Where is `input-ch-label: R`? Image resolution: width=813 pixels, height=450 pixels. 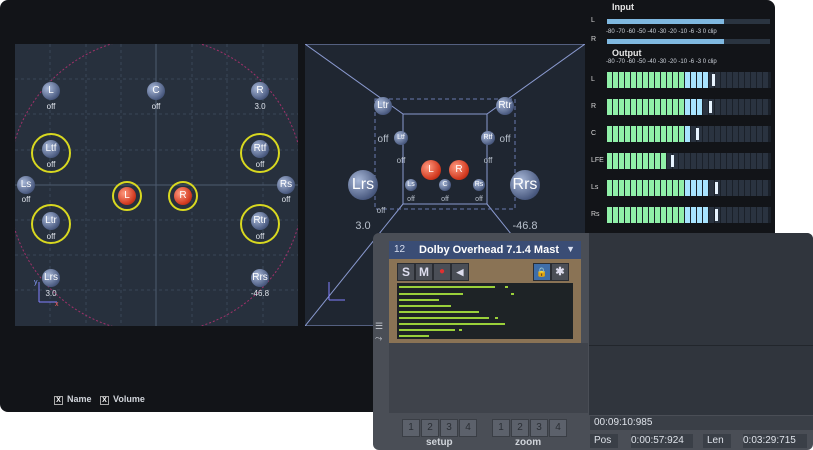 input-ch-label: R is located at coordinates (594, 39).